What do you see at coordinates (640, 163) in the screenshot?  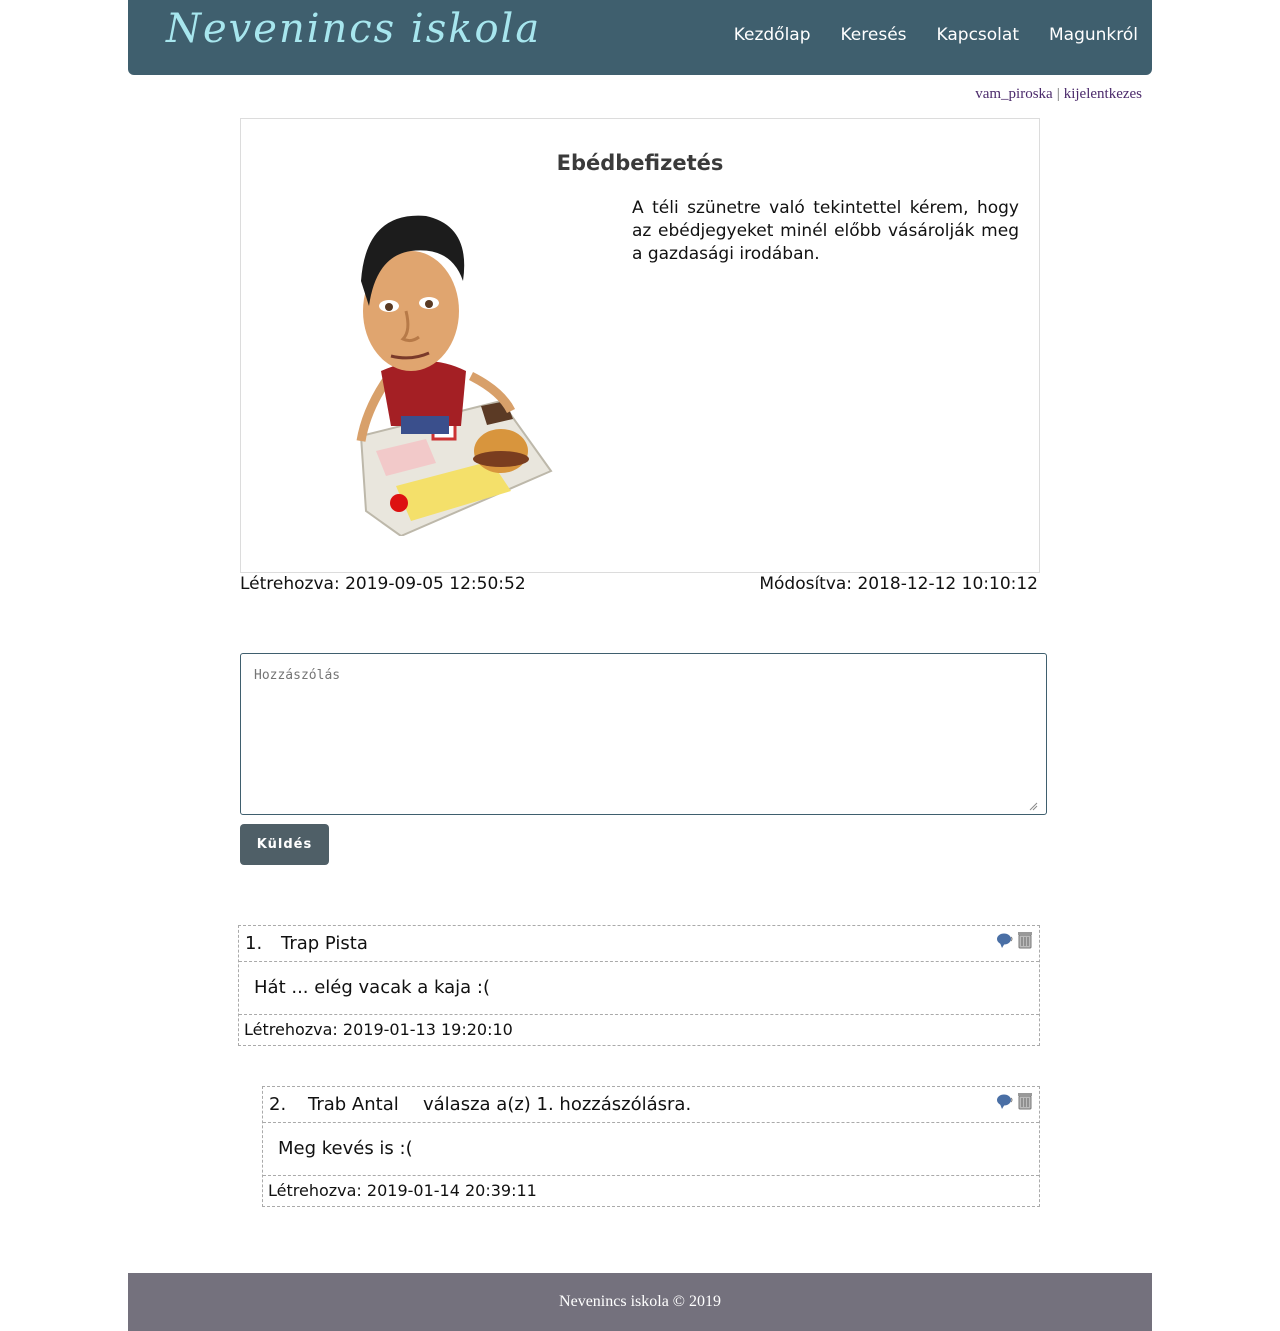 I see `article-title: Ebédbefizetés` at bounding box center [640, 163].